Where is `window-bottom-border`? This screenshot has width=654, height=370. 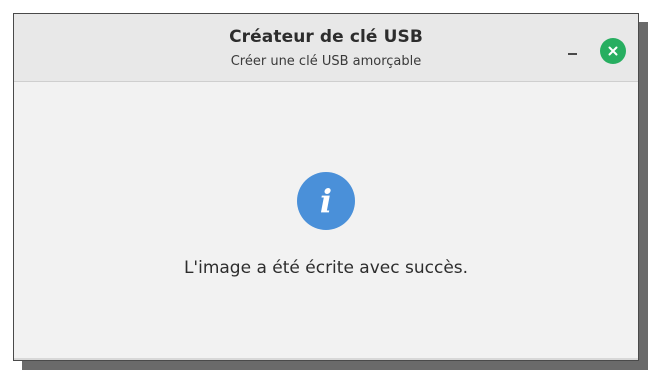
window-bottom-border is located at coordinates (326, 359).